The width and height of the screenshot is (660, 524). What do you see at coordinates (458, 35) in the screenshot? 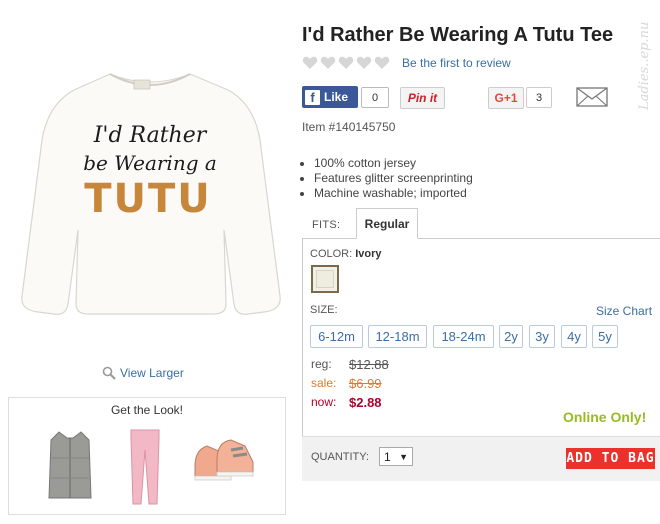
I see `product-title: I'd Rather Be Wearing A Tutu Tee` at bounding box center [458, 35].